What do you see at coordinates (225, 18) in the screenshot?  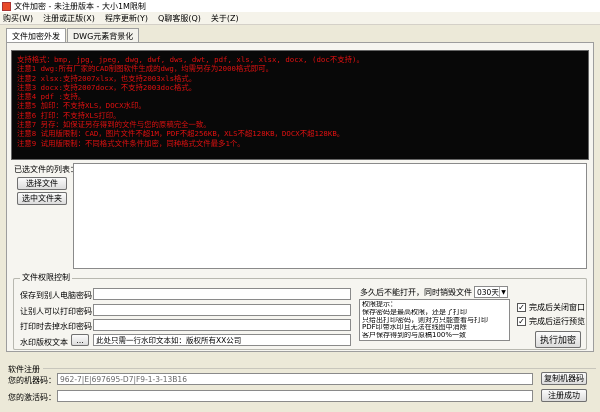 I see `menu-about: 关于(Z)` at bounding box center [225, 18].